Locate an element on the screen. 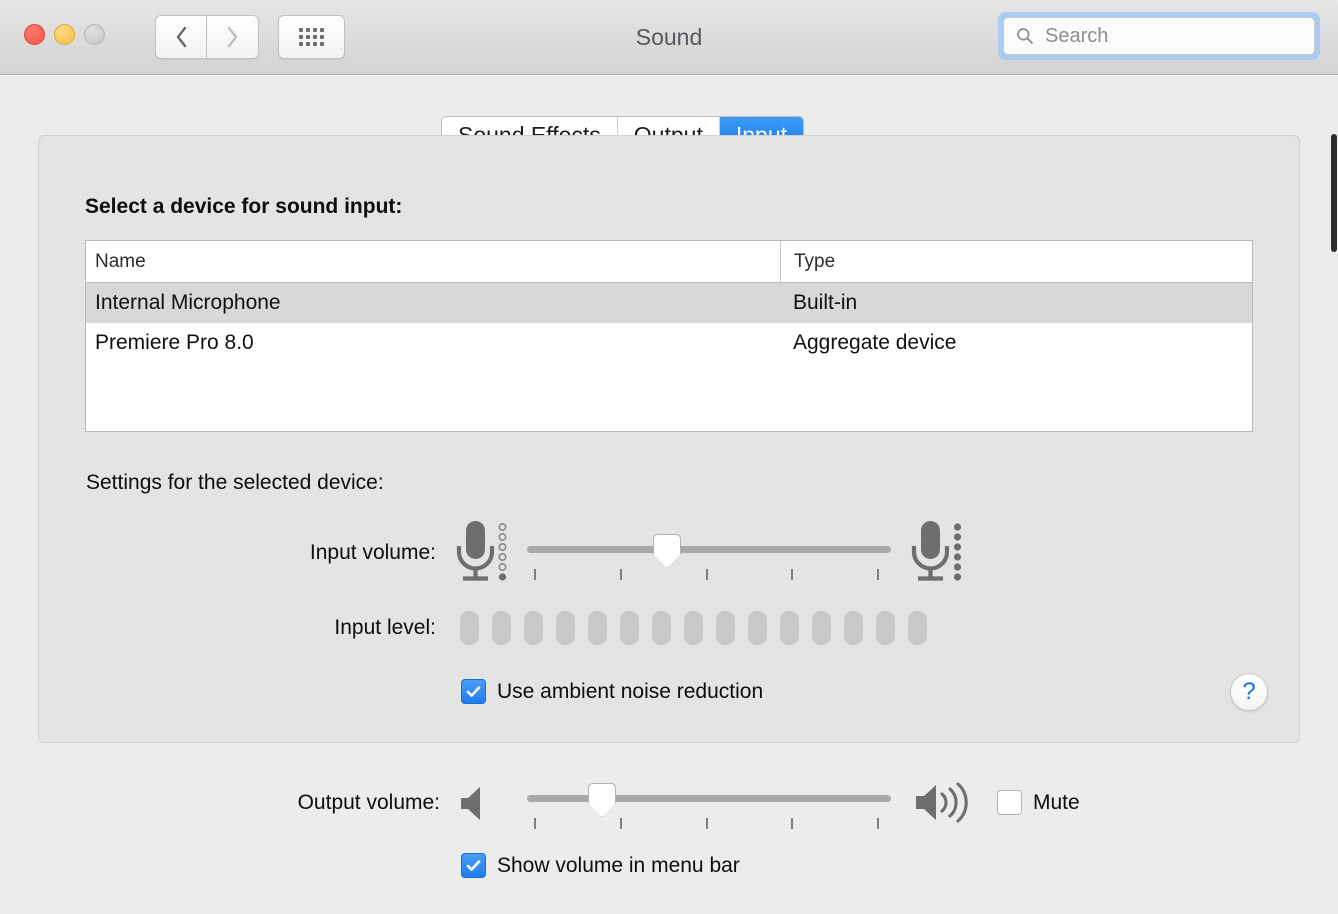 The height and width of the screenshot is (914, 1338). search-field is located at coordinates (1159, 36).